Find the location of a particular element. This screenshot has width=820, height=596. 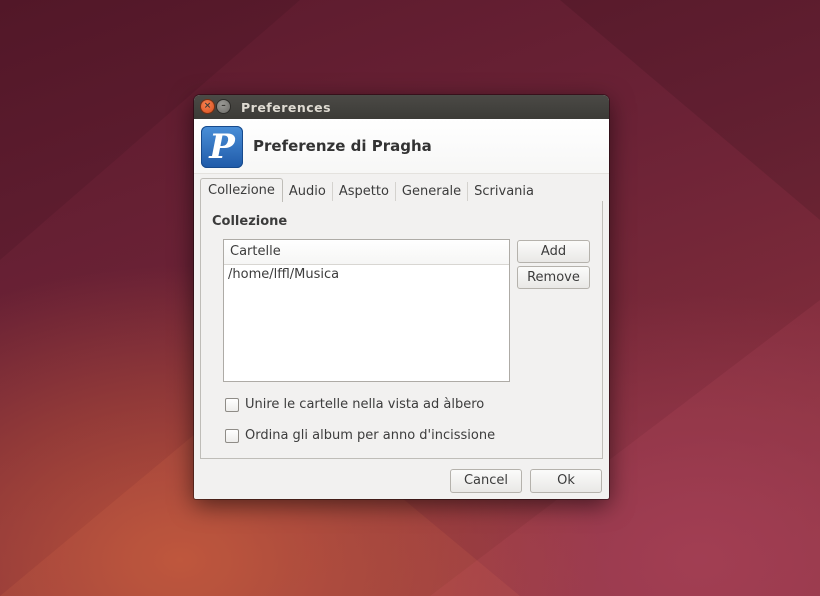

titlebar: × – Preferences is located at coordinates (401, 107).